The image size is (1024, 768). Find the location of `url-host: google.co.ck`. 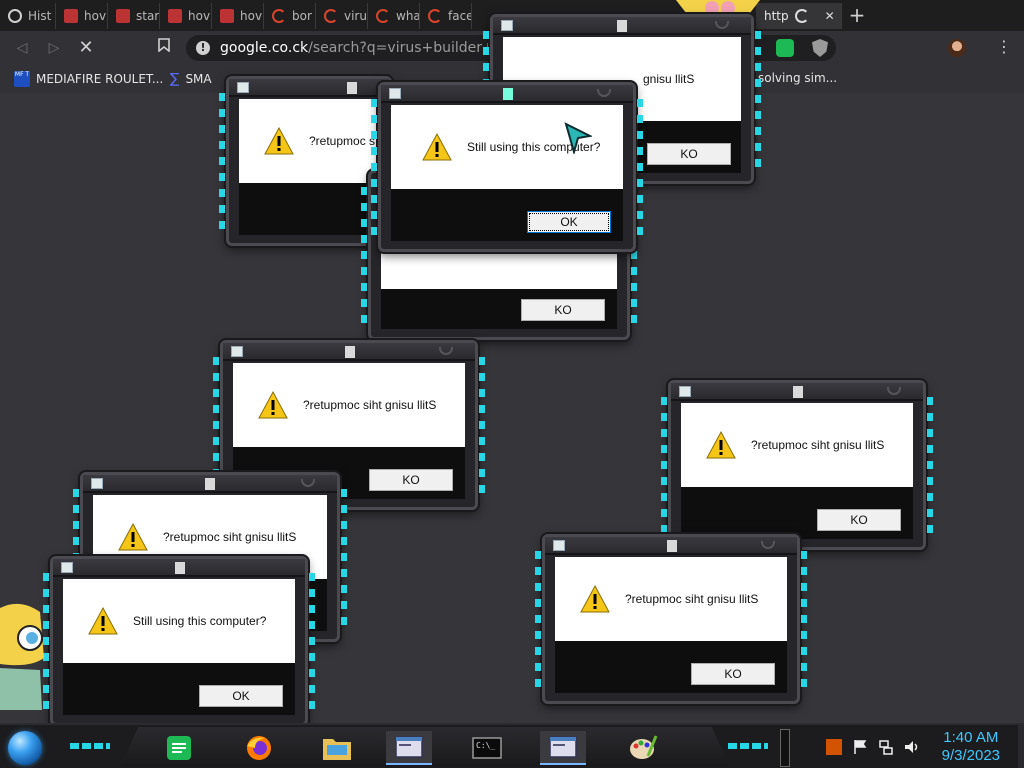

url-host: google.co.ck is located at coordinates (264, 48).